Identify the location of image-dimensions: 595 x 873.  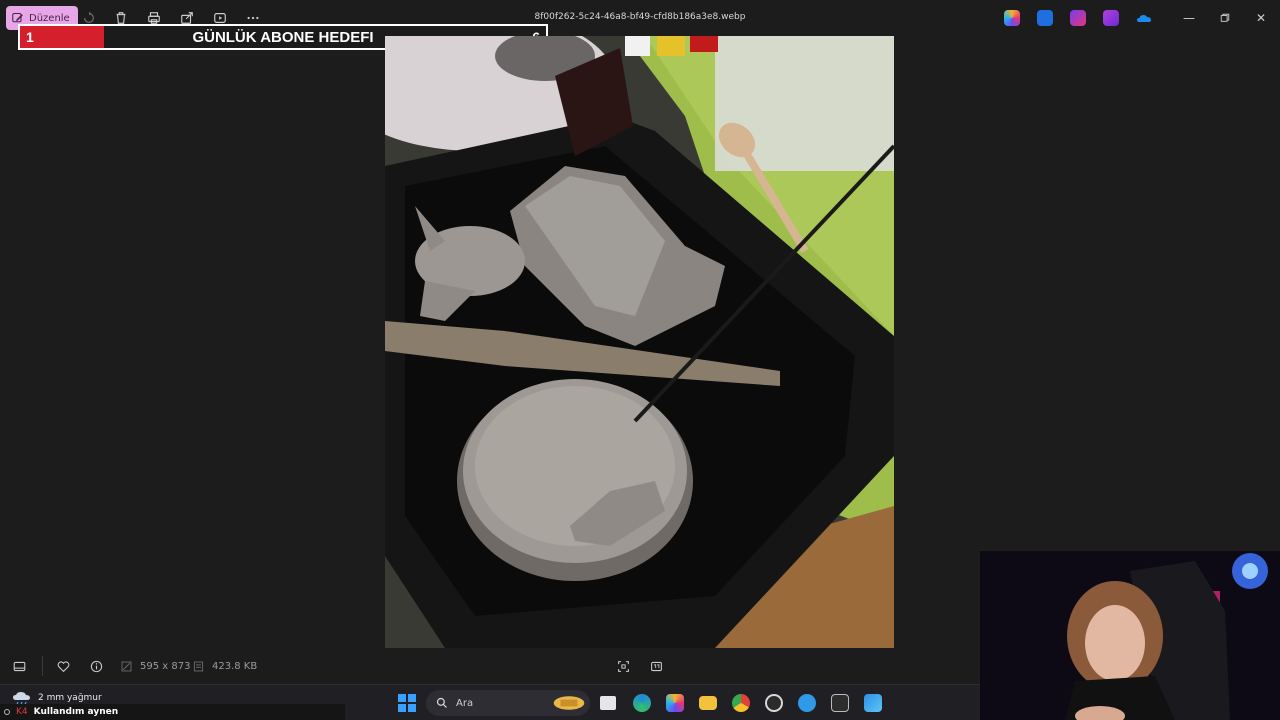
(165, 666).